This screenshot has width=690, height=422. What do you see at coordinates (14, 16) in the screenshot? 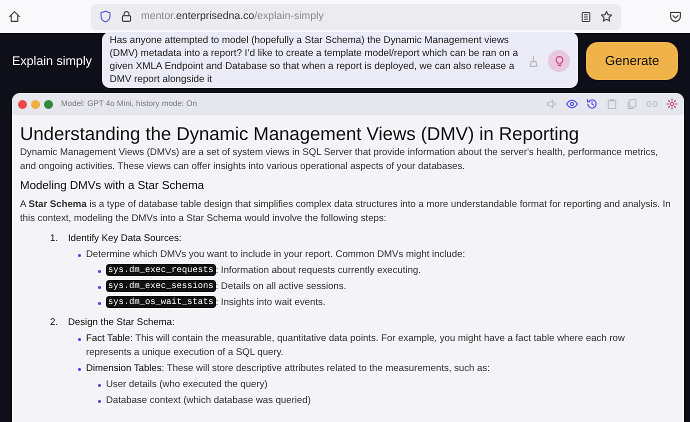
I see `home-icon` at bounding box center [14, 16].